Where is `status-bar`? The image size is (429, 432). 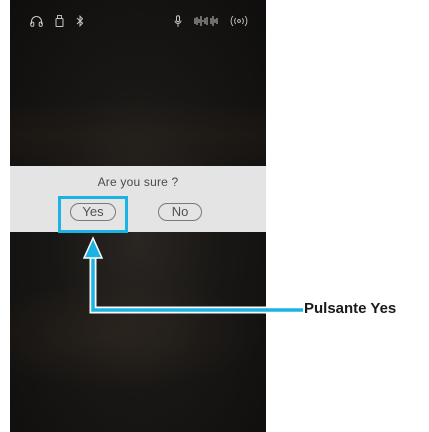
status-bar is located at coordinates (138, 18).